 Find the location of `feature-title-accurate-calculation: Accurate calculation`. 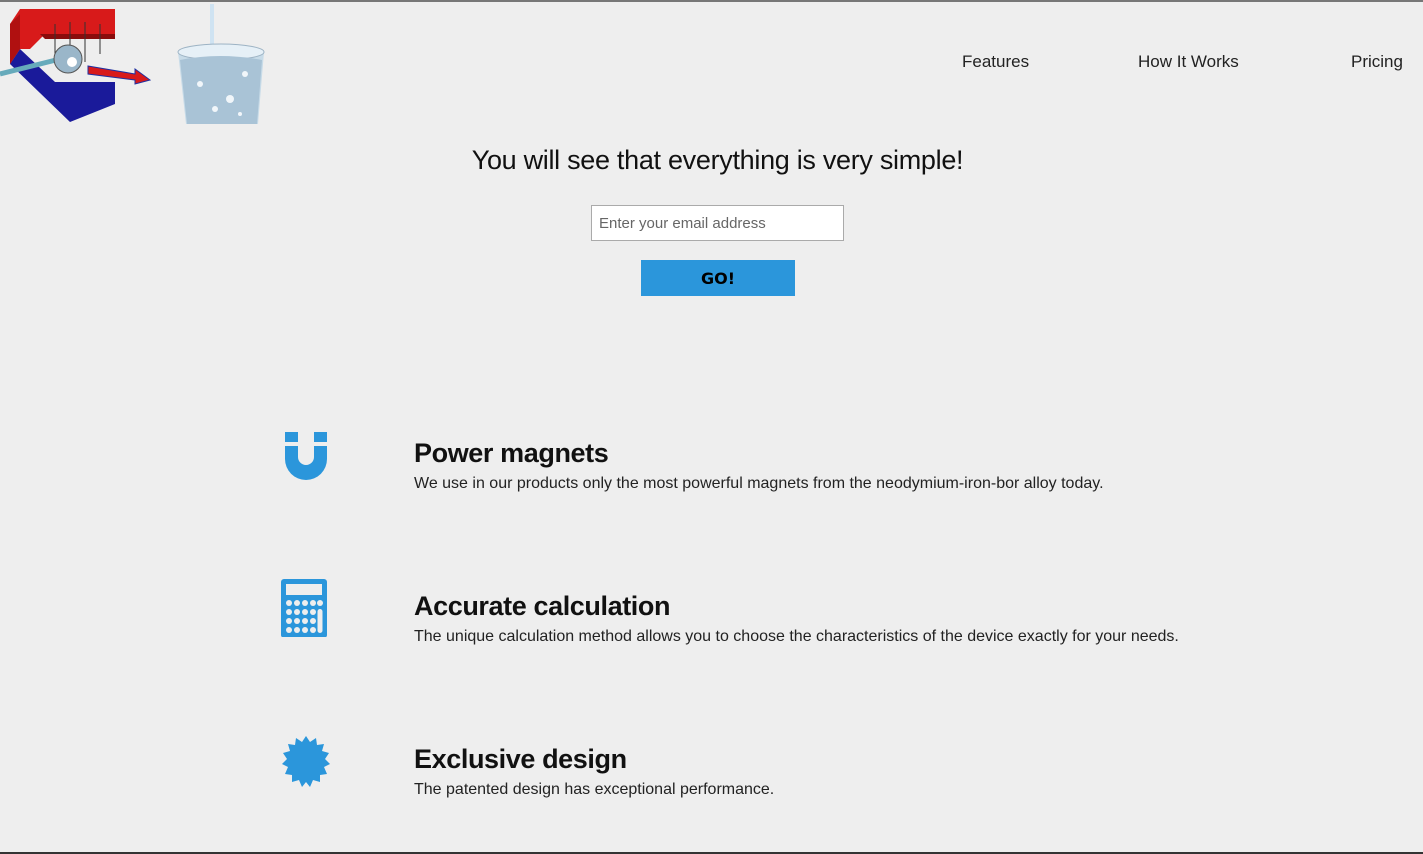

feature-title-accurate-calculation: Accurate calculation is located at coordinates (542, 606).